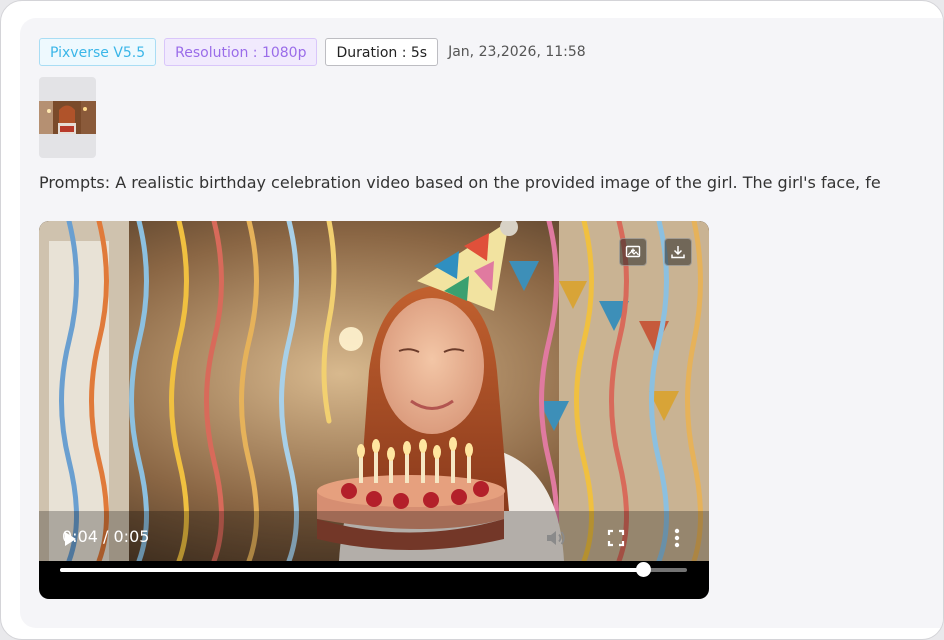  Describe the element at coordinates (352, 570) in the screenshot. I see `progress-fill` at that location.